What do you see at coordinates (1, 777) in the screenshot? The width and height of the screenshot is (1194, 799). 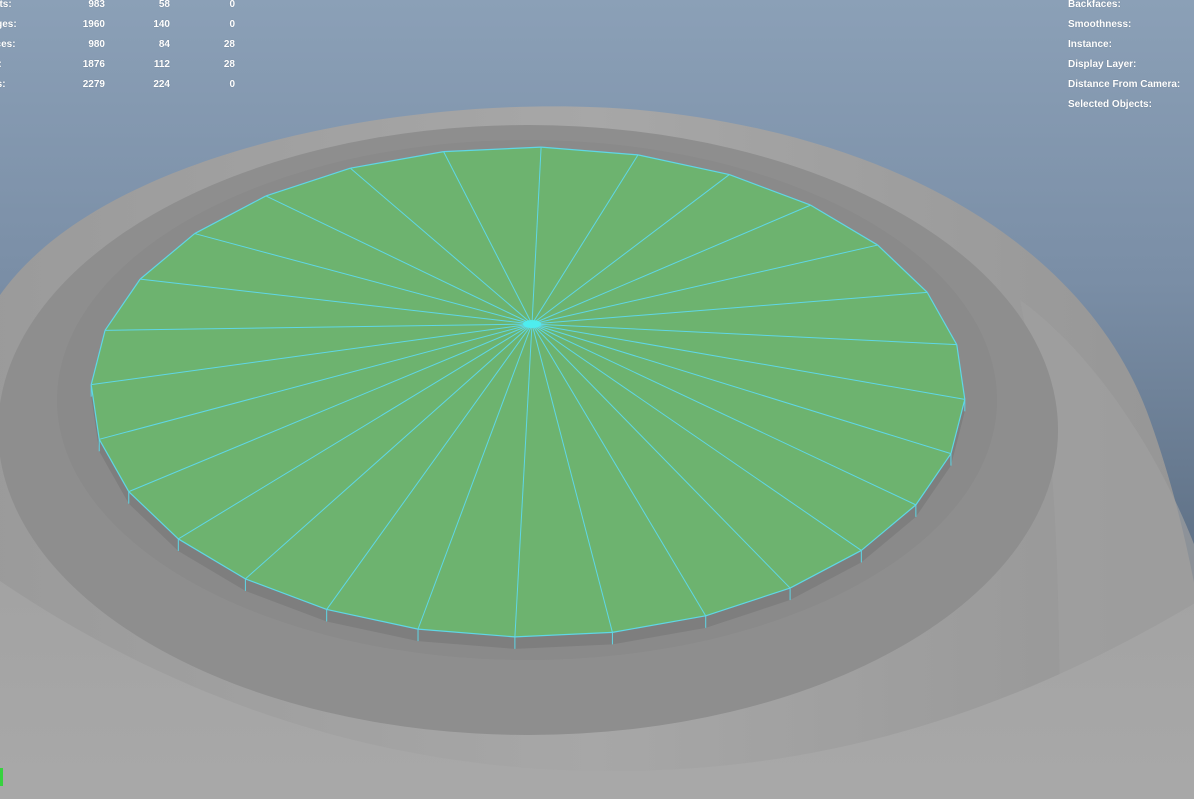 I see `viewport-axis-marker` at bounding box center [1, 777].